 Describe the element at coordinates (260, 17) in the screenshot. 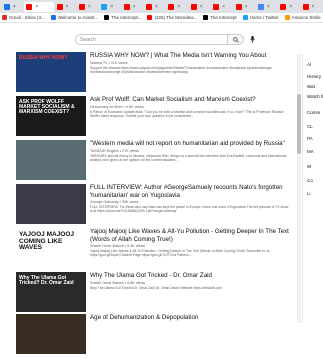

I see `bookmark-item: Home / Twitter` at that location.